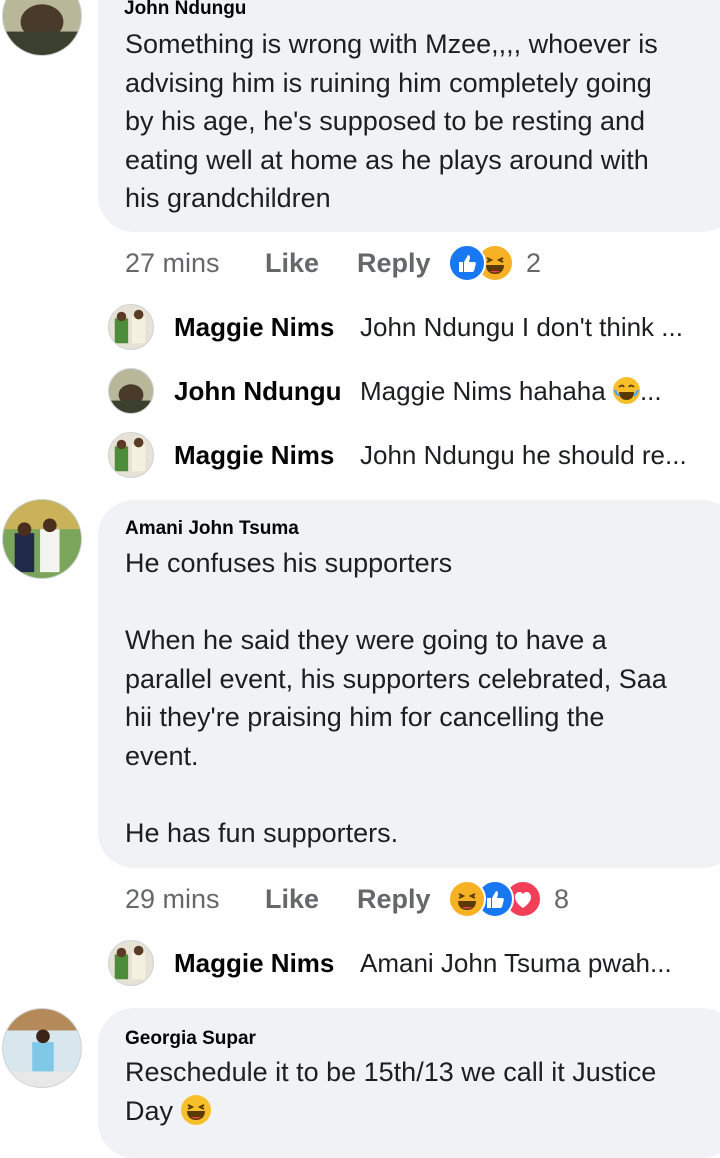  What do you see at coordinates (289, 563) in the screenshot?
I see `comment-line: He confuses his supporters` at bounding box center [289, 563].